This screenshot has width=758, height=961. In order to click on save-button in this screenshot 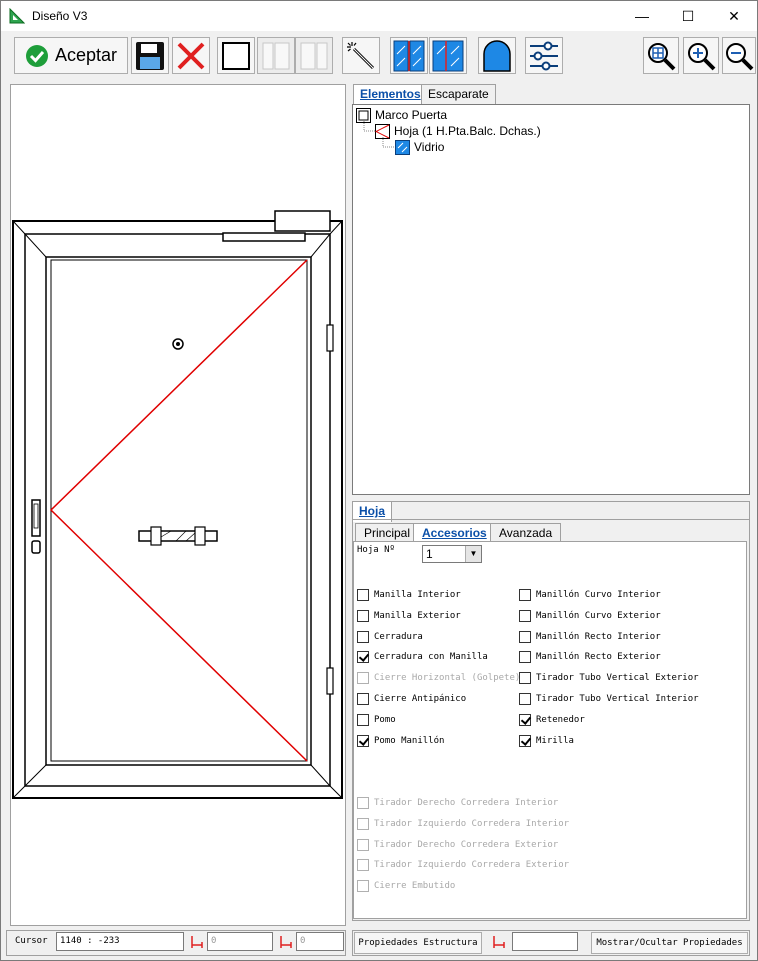, I will do `click(150, 55)`.